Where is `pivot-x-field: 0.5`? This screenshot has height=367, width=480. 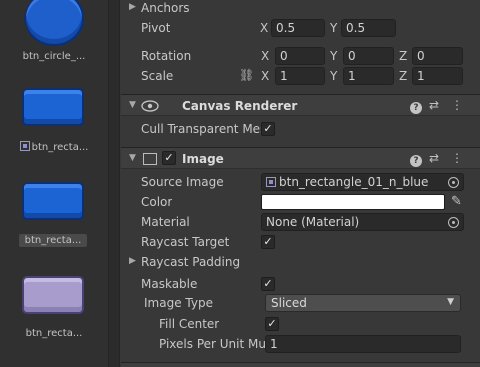 pivot-x-field: 0.5 is located at coordinates (298, 28).